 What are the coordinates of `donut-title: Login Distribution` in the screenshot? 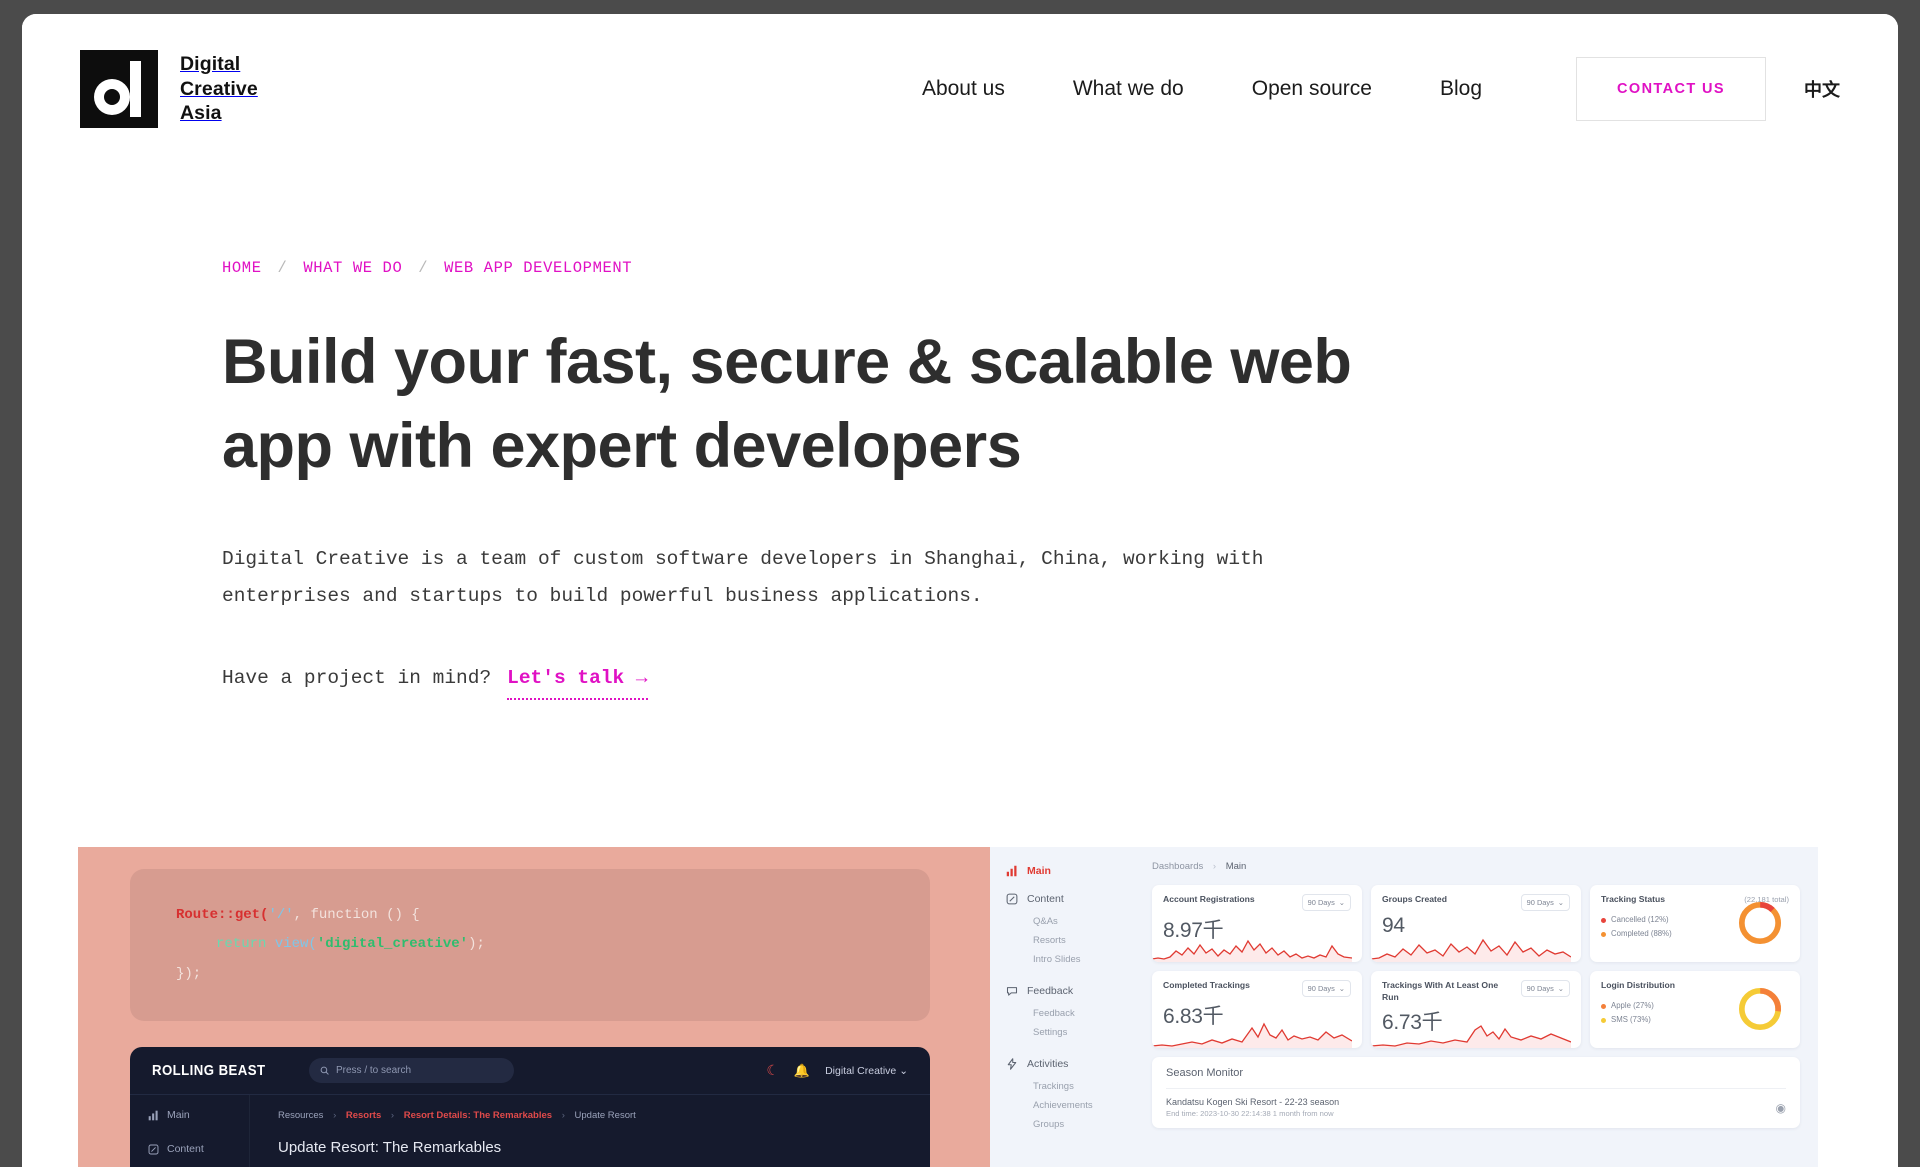 It's located at (1638, 985).